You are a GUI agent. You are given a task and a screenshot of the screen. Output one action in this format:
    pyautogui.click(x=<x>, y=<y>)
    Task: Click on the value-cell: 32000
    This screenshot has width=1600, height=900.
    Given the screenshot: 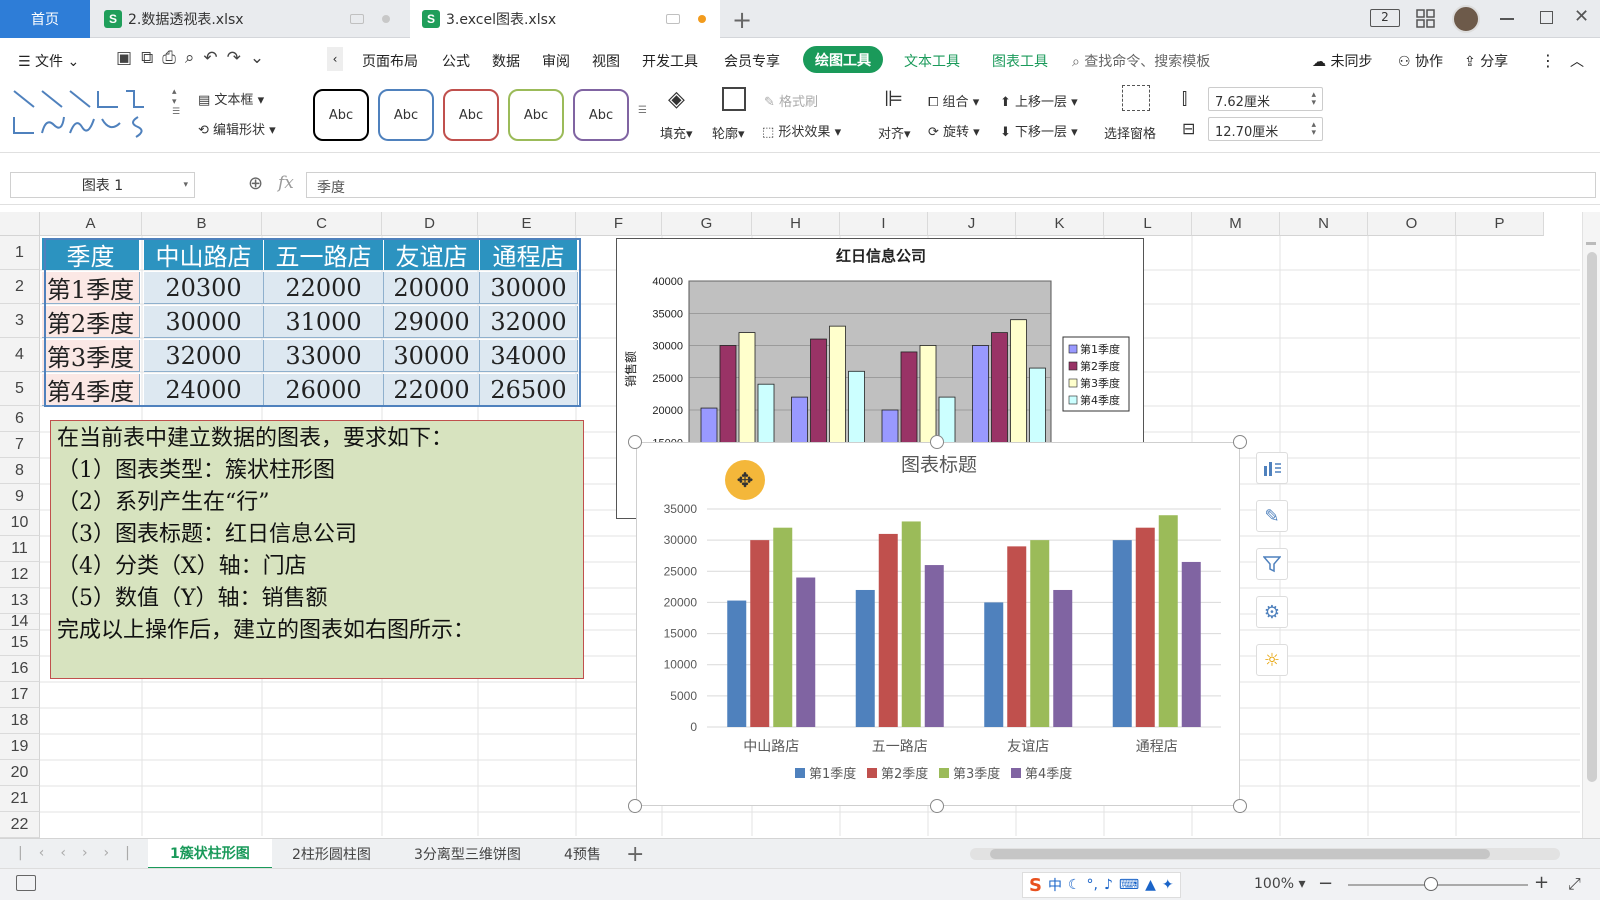 What is the action you would take?
    pyautogui.click(x=529, y=322)
    